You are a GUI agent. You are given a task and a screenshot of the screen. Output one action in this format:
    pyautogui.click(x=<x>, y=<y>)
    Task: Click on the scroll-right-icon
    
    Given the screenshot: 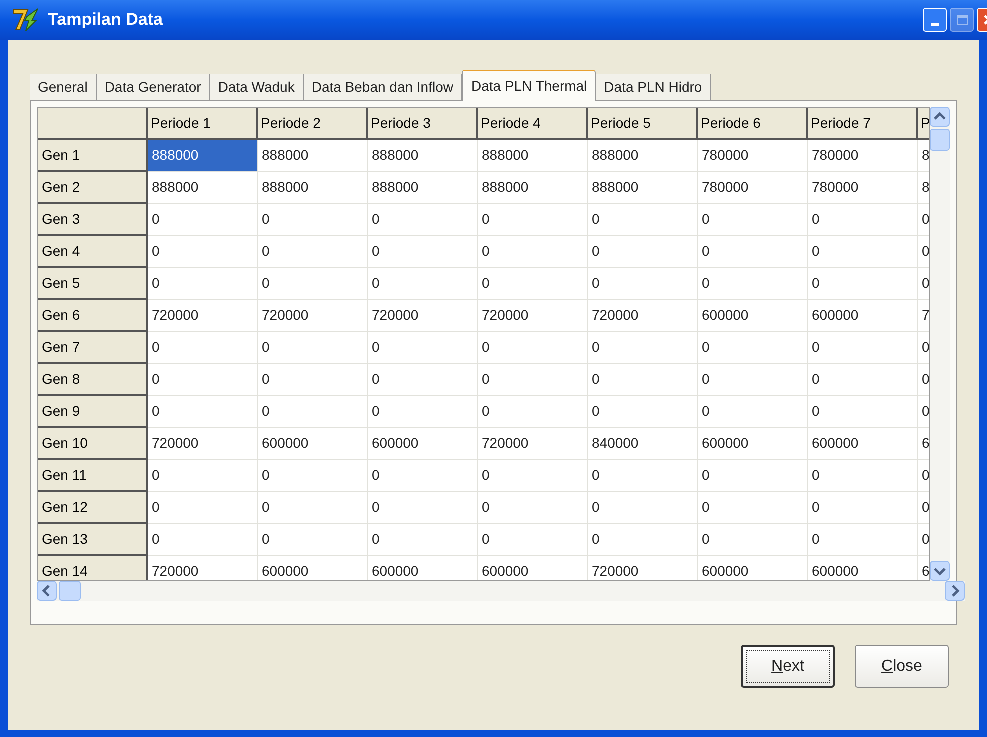 What is the action you would take?
    pyautogui.click(x=955, y=591)
    